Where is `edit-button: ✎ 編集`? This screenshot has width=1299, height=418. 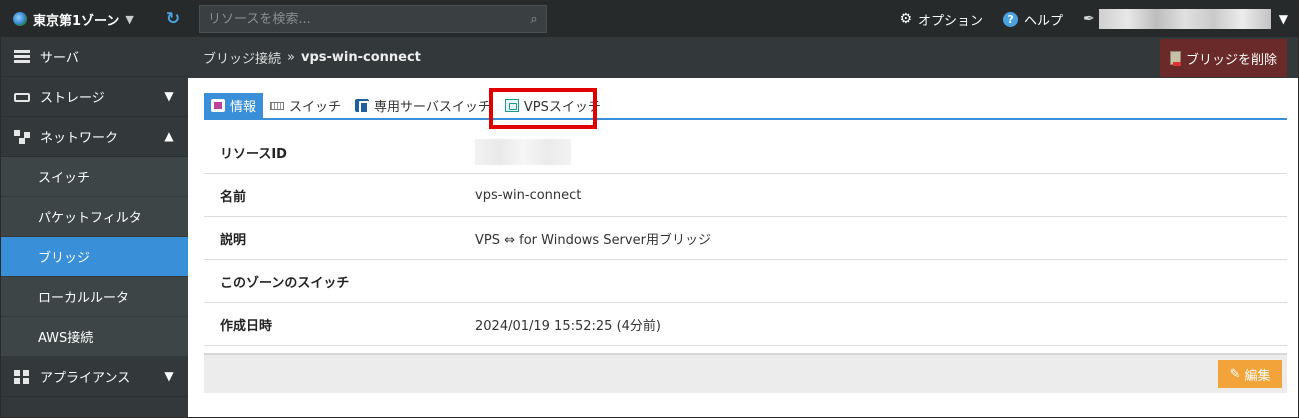
edit-button: ✎ 編集 is located at coordinates (1250, 374).